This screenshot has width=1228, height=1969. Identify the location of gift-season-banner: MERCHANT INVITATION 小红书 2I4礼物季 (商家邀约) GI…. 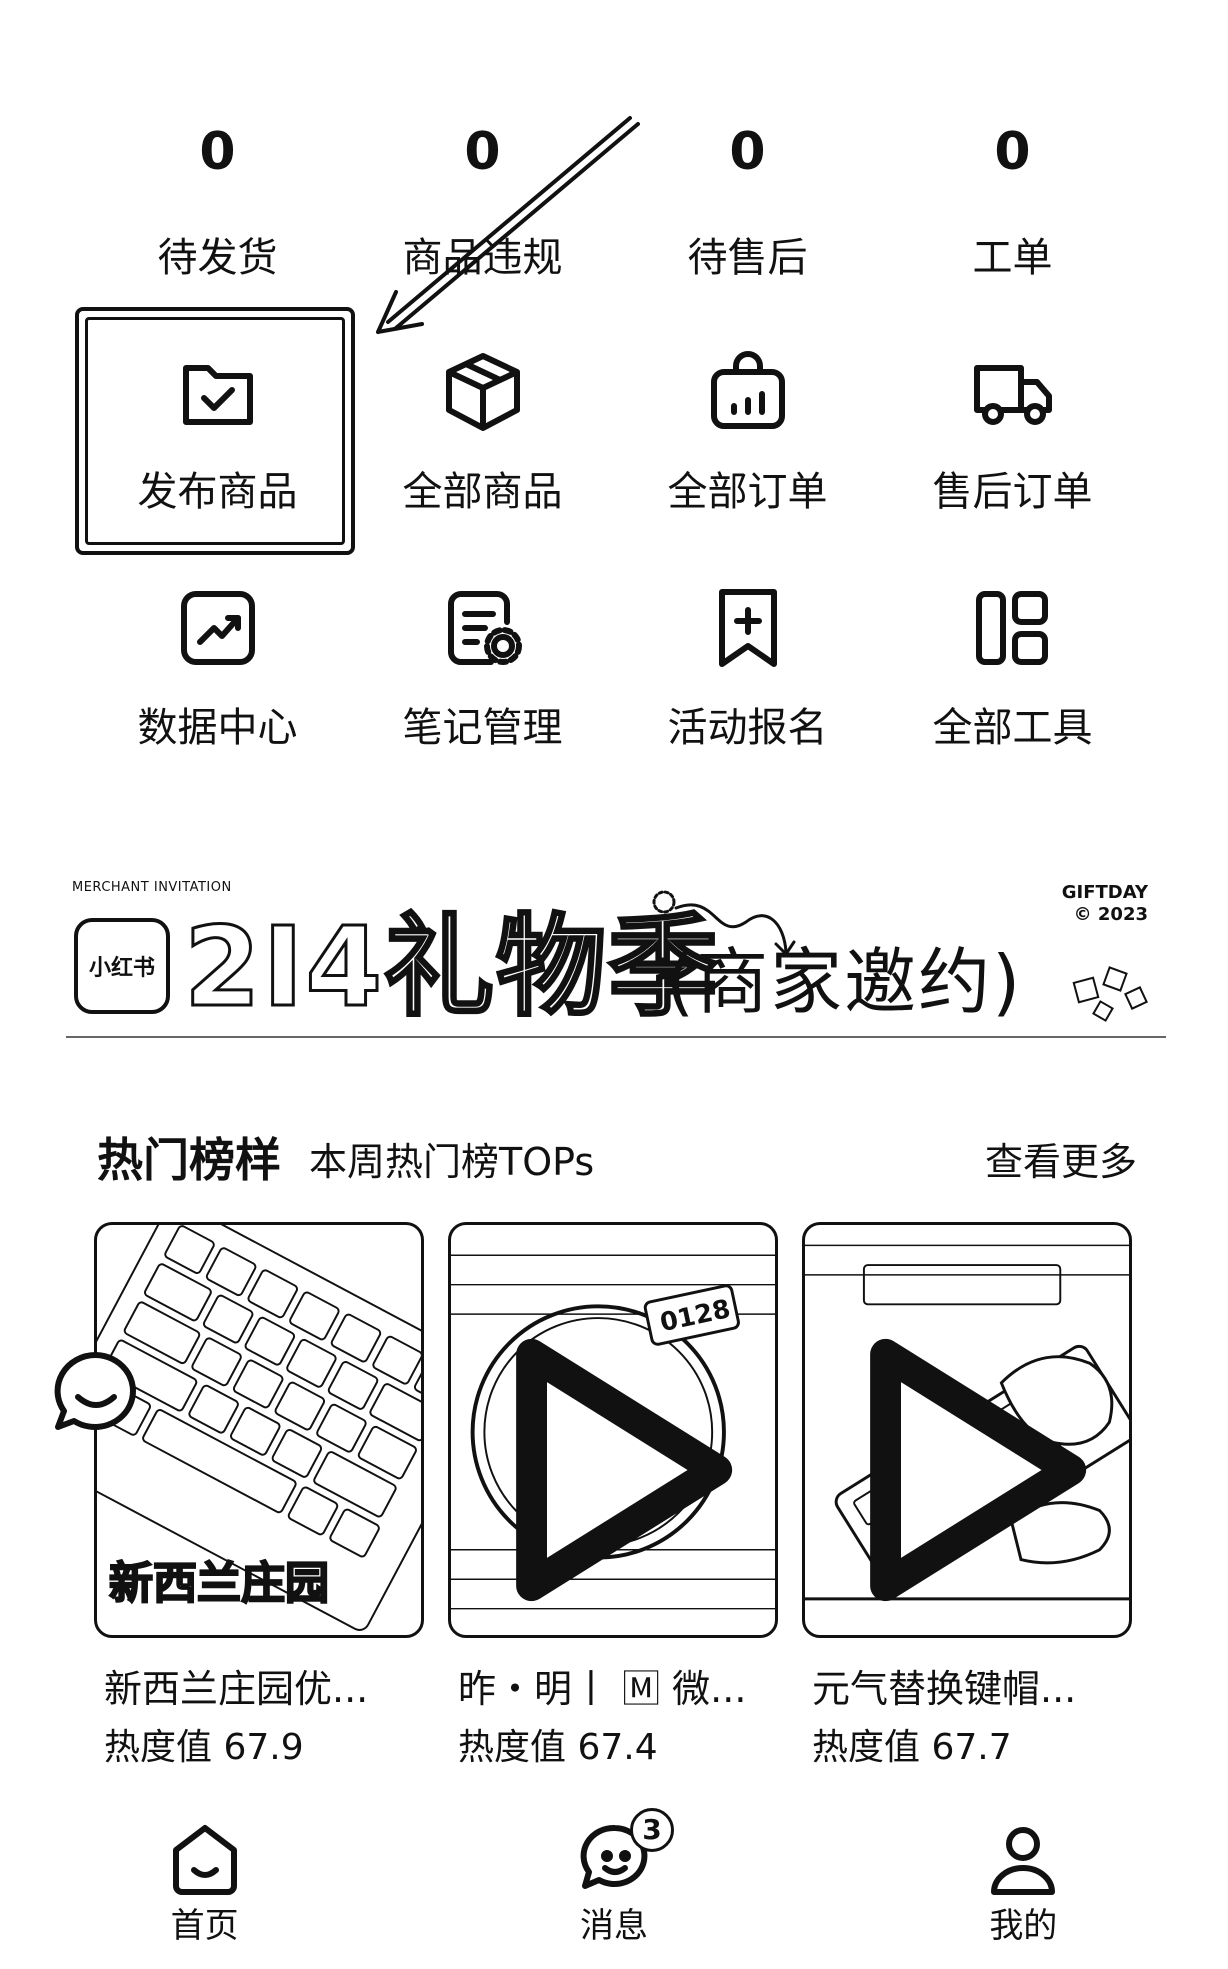
(616, 960).